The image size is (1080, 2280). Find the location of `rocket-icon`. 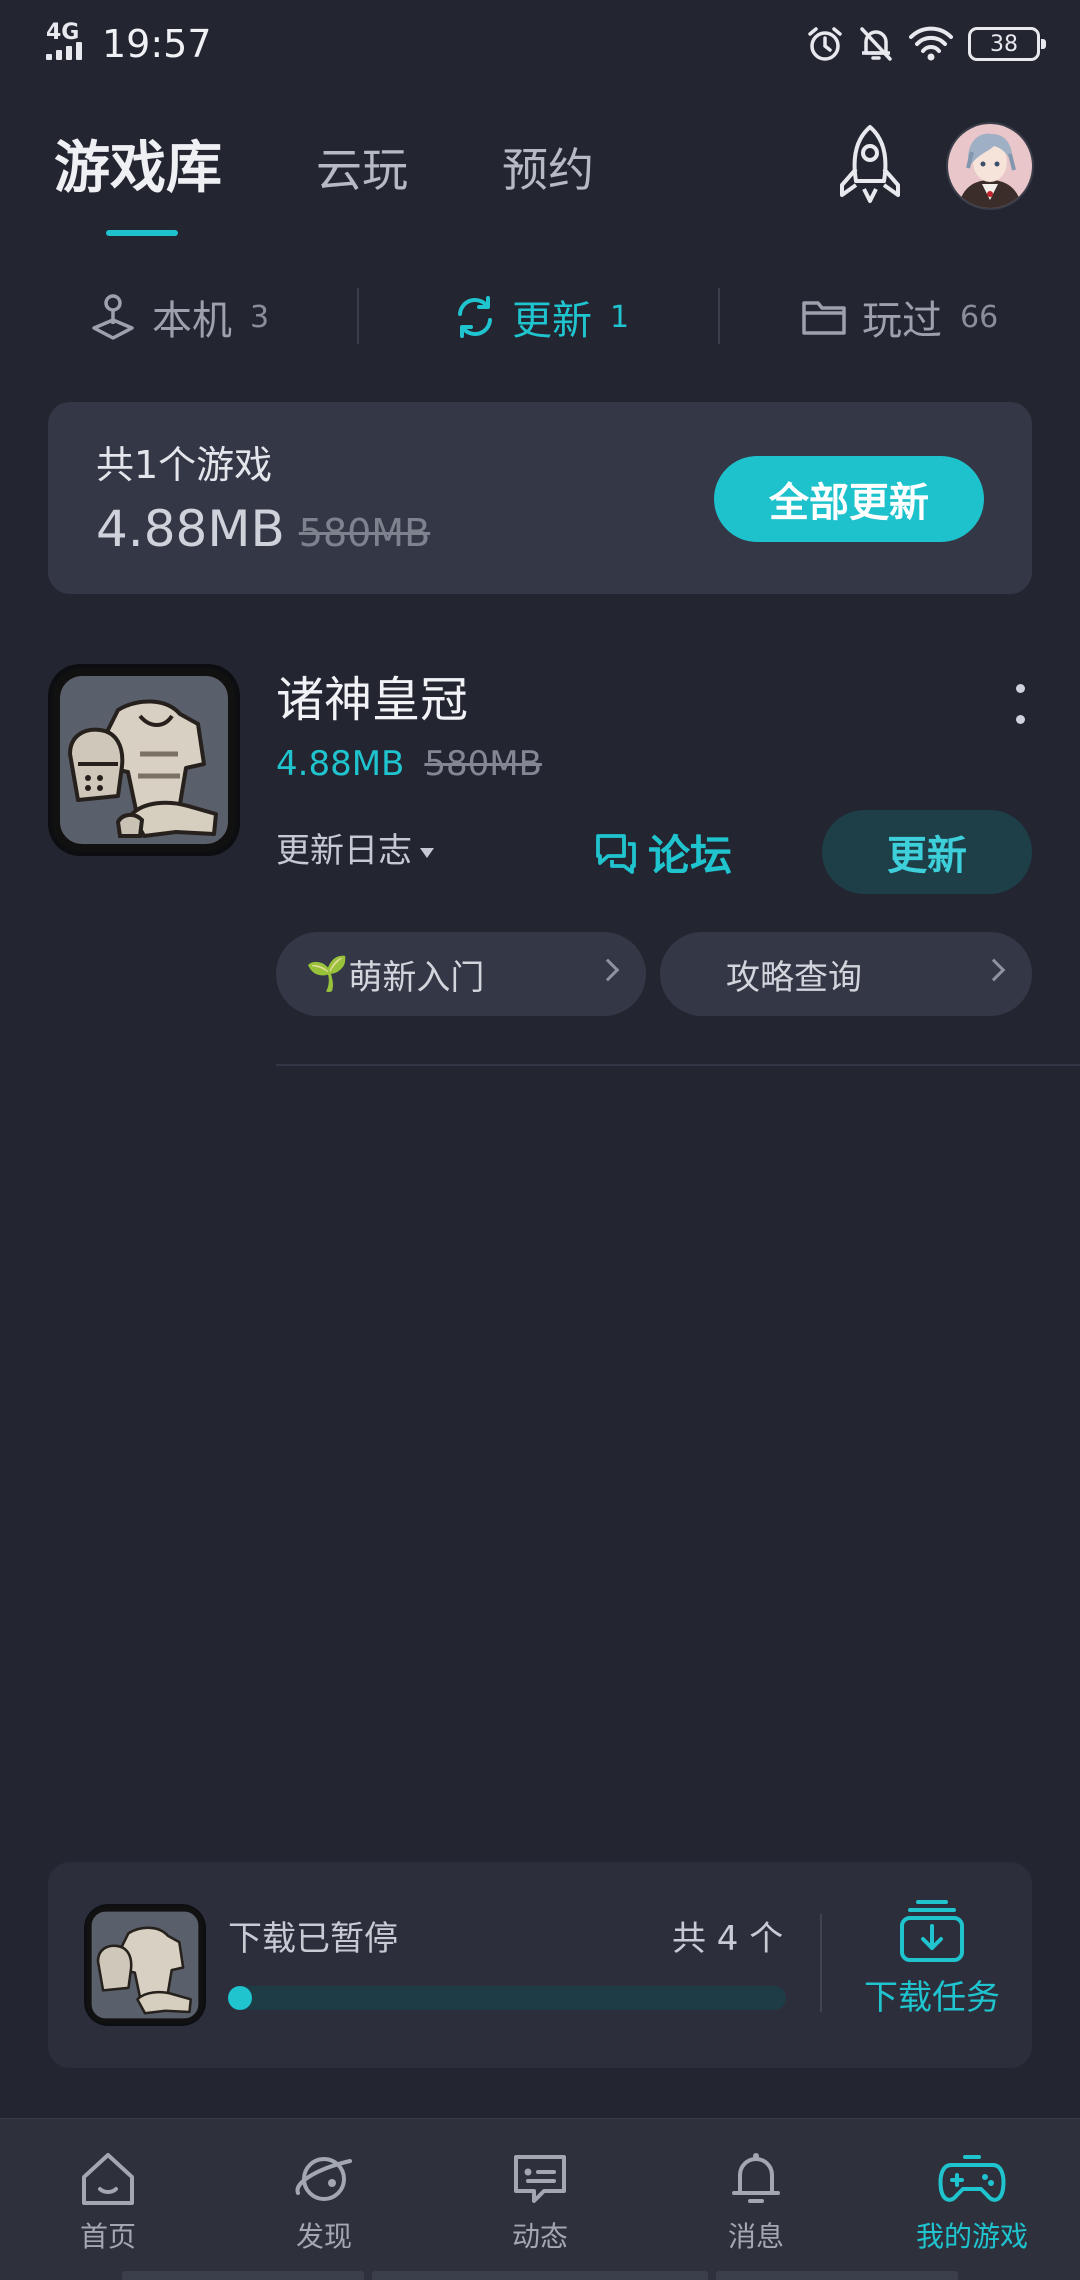

rocket-icon is located at coordinates (870, 164).